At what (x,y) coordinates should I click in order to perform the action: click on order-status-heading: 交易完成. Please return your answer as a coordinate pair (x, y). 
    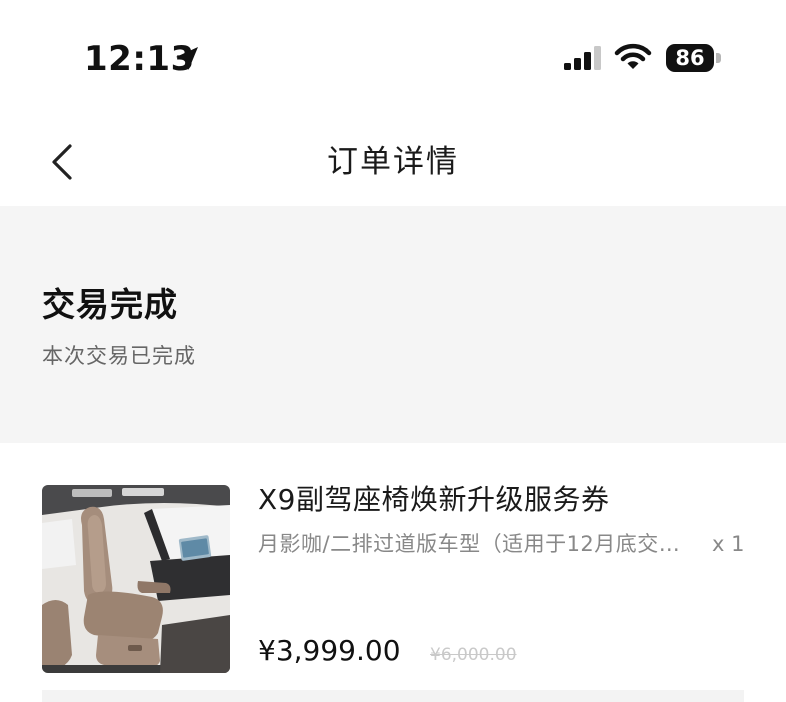
    Looking at the image, I should click on (110, 304).